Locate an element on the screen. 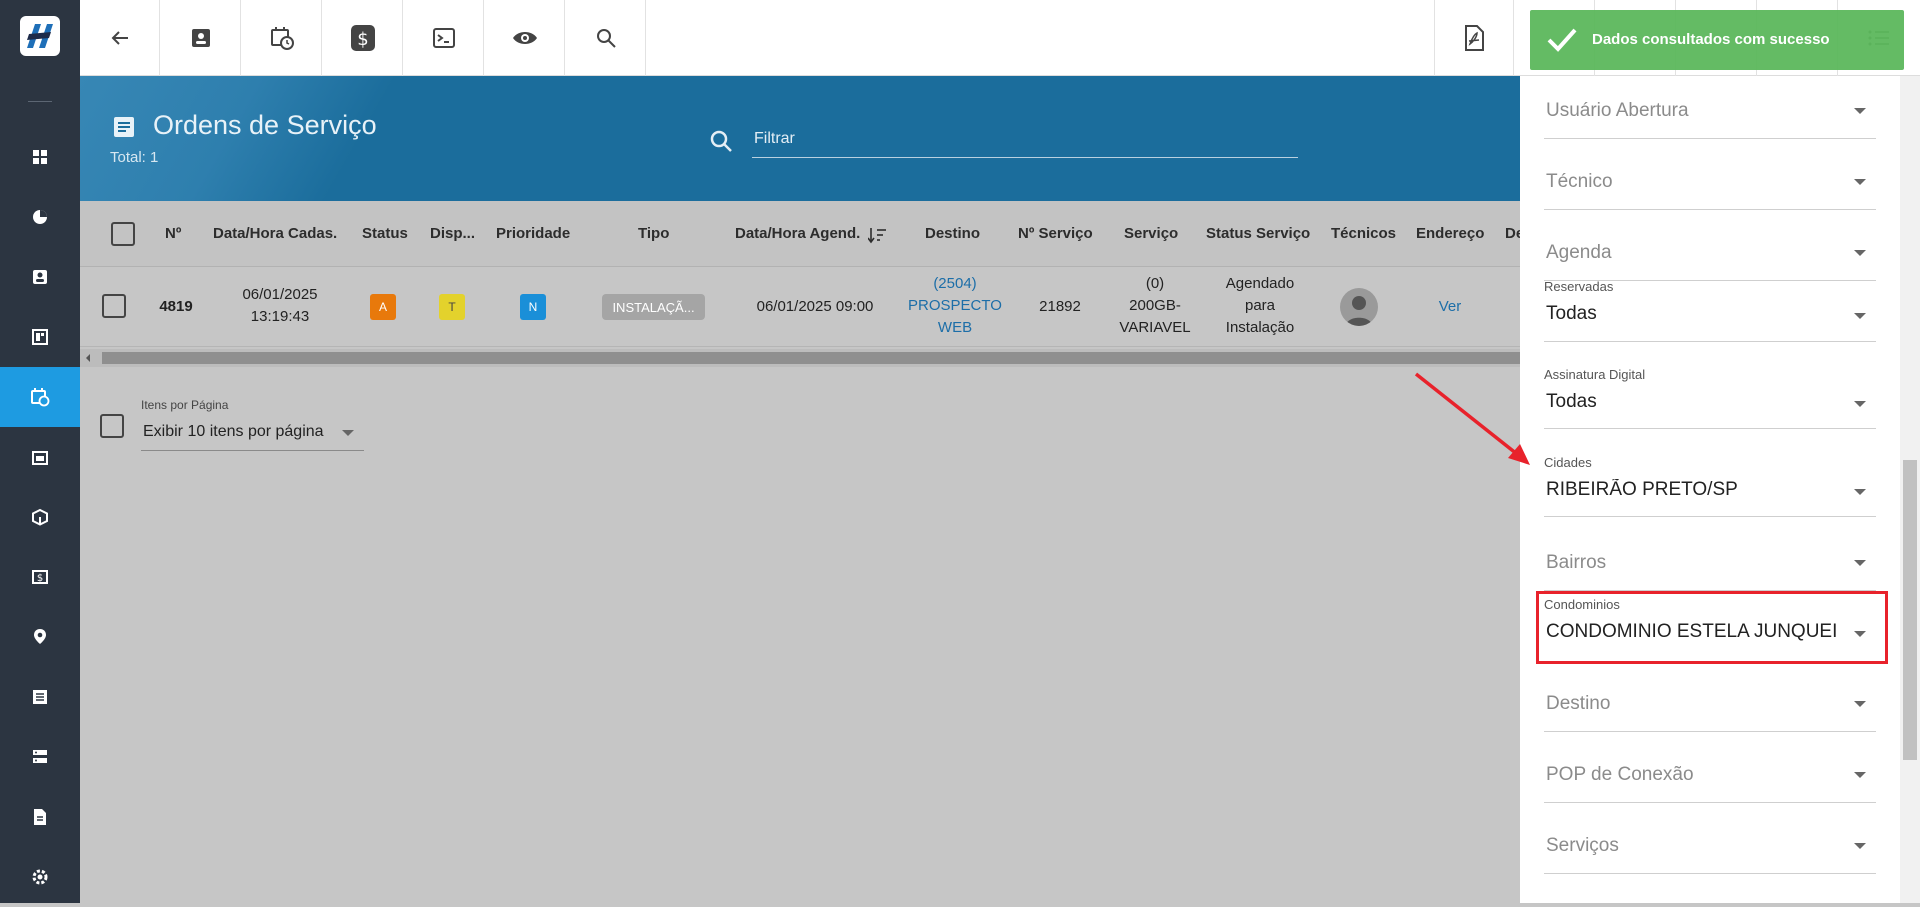  search-button is located at coordinates (606, 38).